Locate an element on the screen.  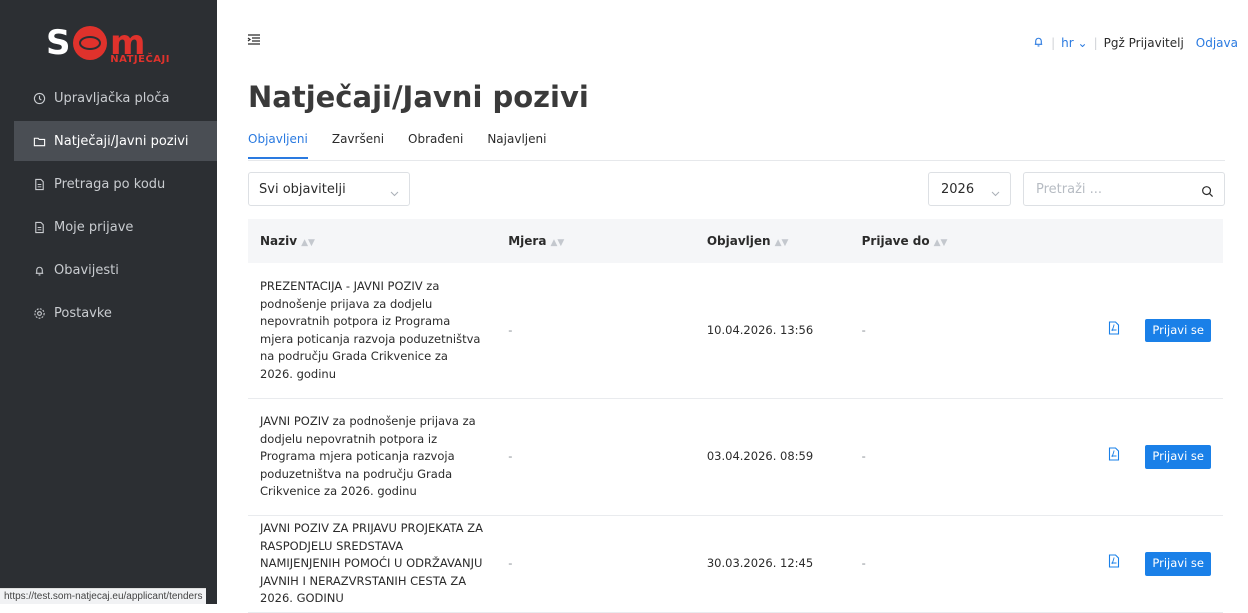
logo-subtitle: NATJEČAJI is located at coordinates (140, 59).